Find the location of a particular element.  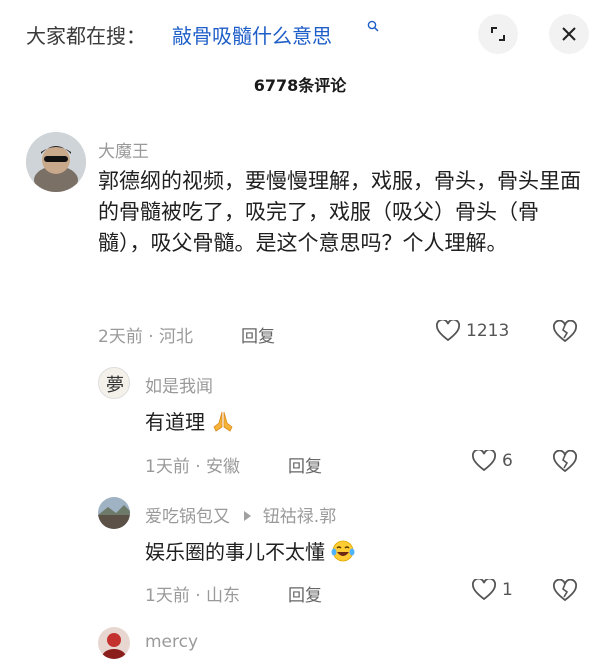

reply-to-username: 钮祜禄.郭 is located at coordinates (299, 517).